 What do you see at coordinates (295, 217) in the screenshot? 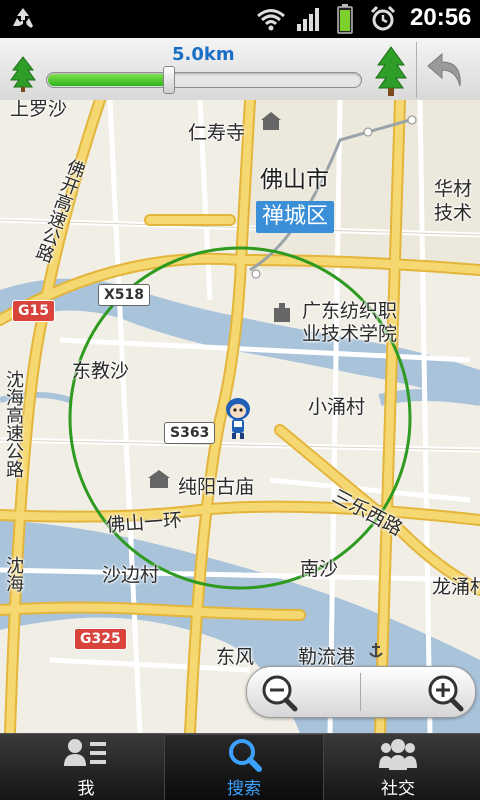
I see `map-label-chancheng: 禅城区` at bounding box center [295, 217].